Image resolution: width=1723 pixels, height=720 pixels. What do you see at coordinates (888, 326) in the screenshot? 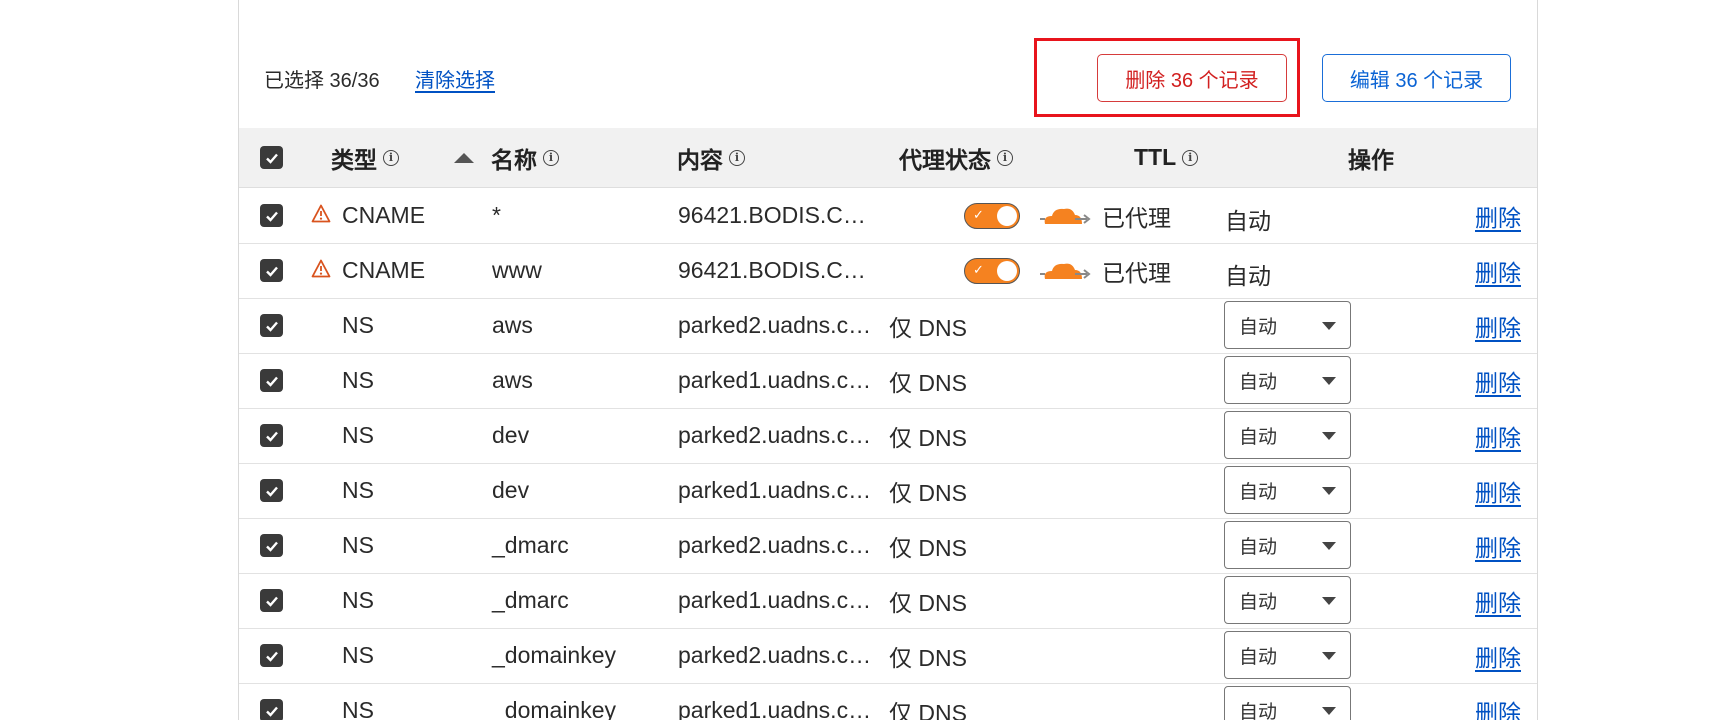
I see `table-row: NSawsparked2.uadns.c…仅 DNS自动删除` at bounding box center [888, 326].